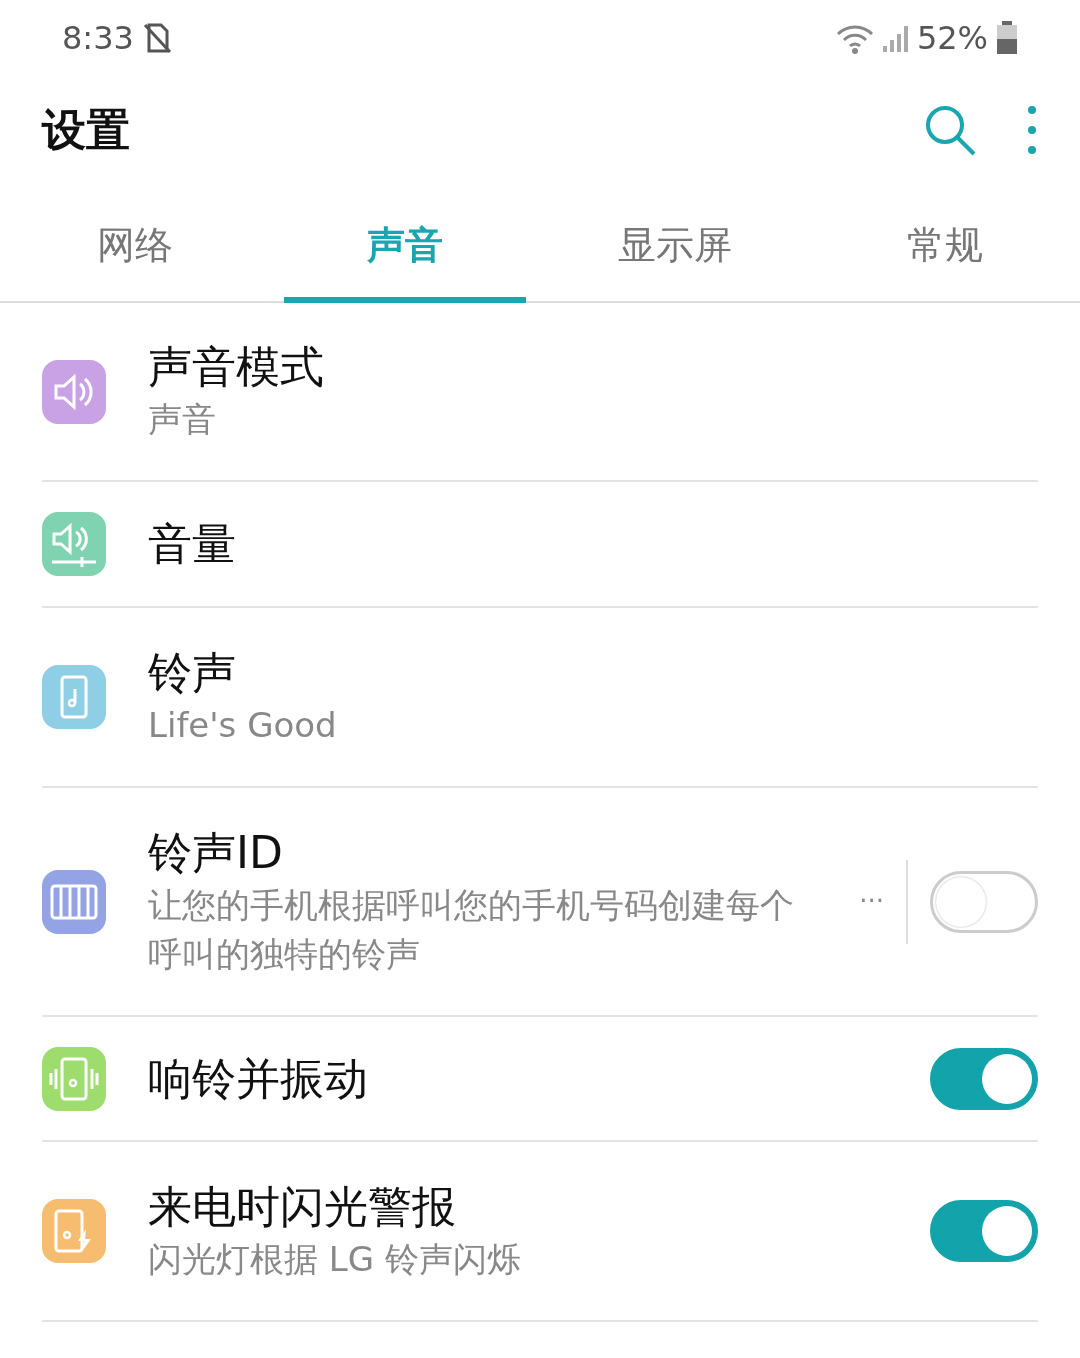 Image resolution: width=1080 pixels, height=1358 pixels. What do you see at coordinates (135, 243) in the screenshot?
I see `tab: 网络` at bounding box center [135, 243].